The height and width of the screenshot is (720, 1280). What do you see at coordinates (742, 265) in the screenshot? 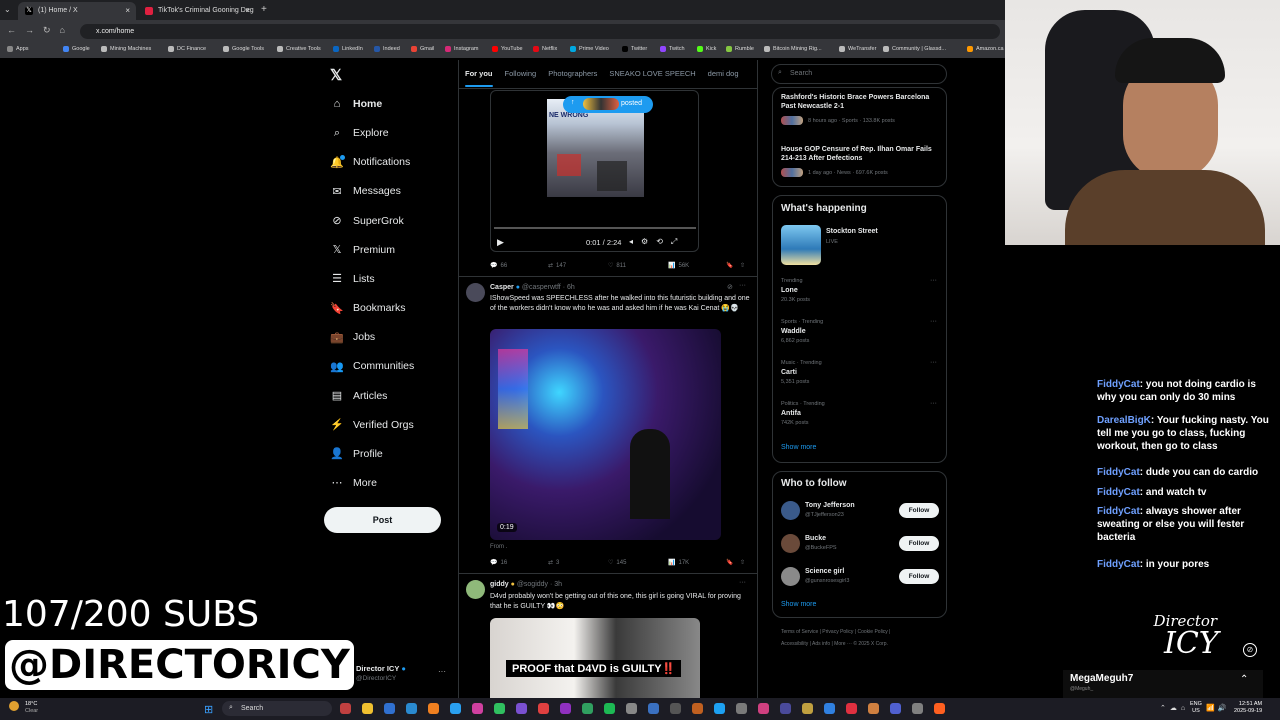
I see `share-icon: ⇧` at bounding box center [742, 265].